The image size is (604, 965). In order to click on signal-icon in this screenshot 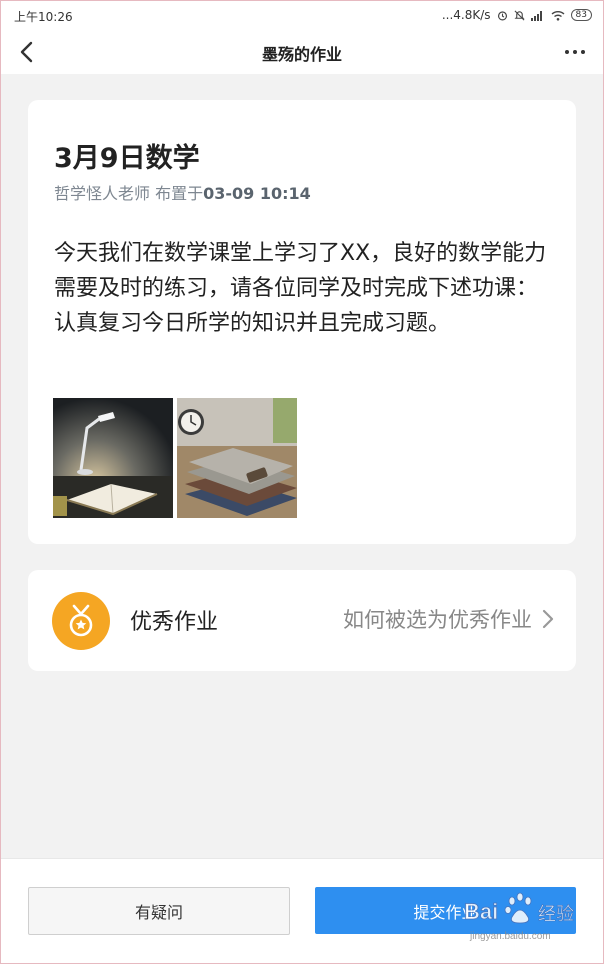, I will do `click(536, 15)`.